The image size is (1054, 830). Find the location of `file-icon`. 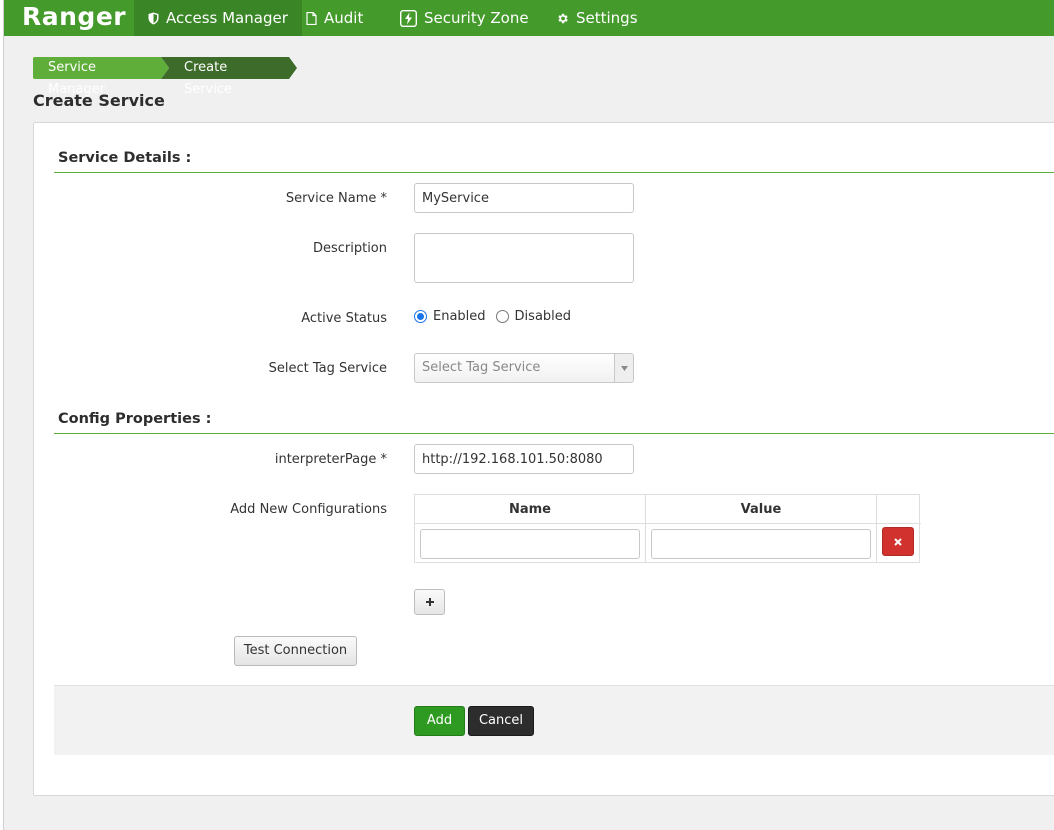

file-icon is located at coordinates (311, 18).